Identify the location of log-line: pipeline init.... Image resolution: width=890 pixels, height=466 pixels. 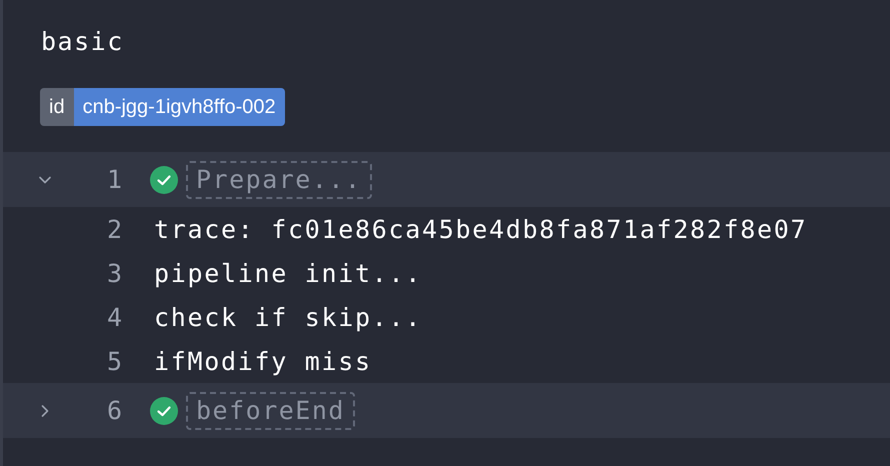
(288, 273).